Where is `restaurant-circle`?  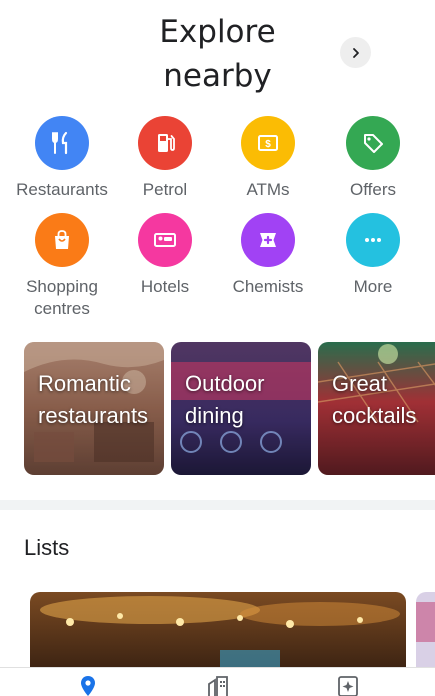
restaurant-circle is located at coordinates (62, 143).